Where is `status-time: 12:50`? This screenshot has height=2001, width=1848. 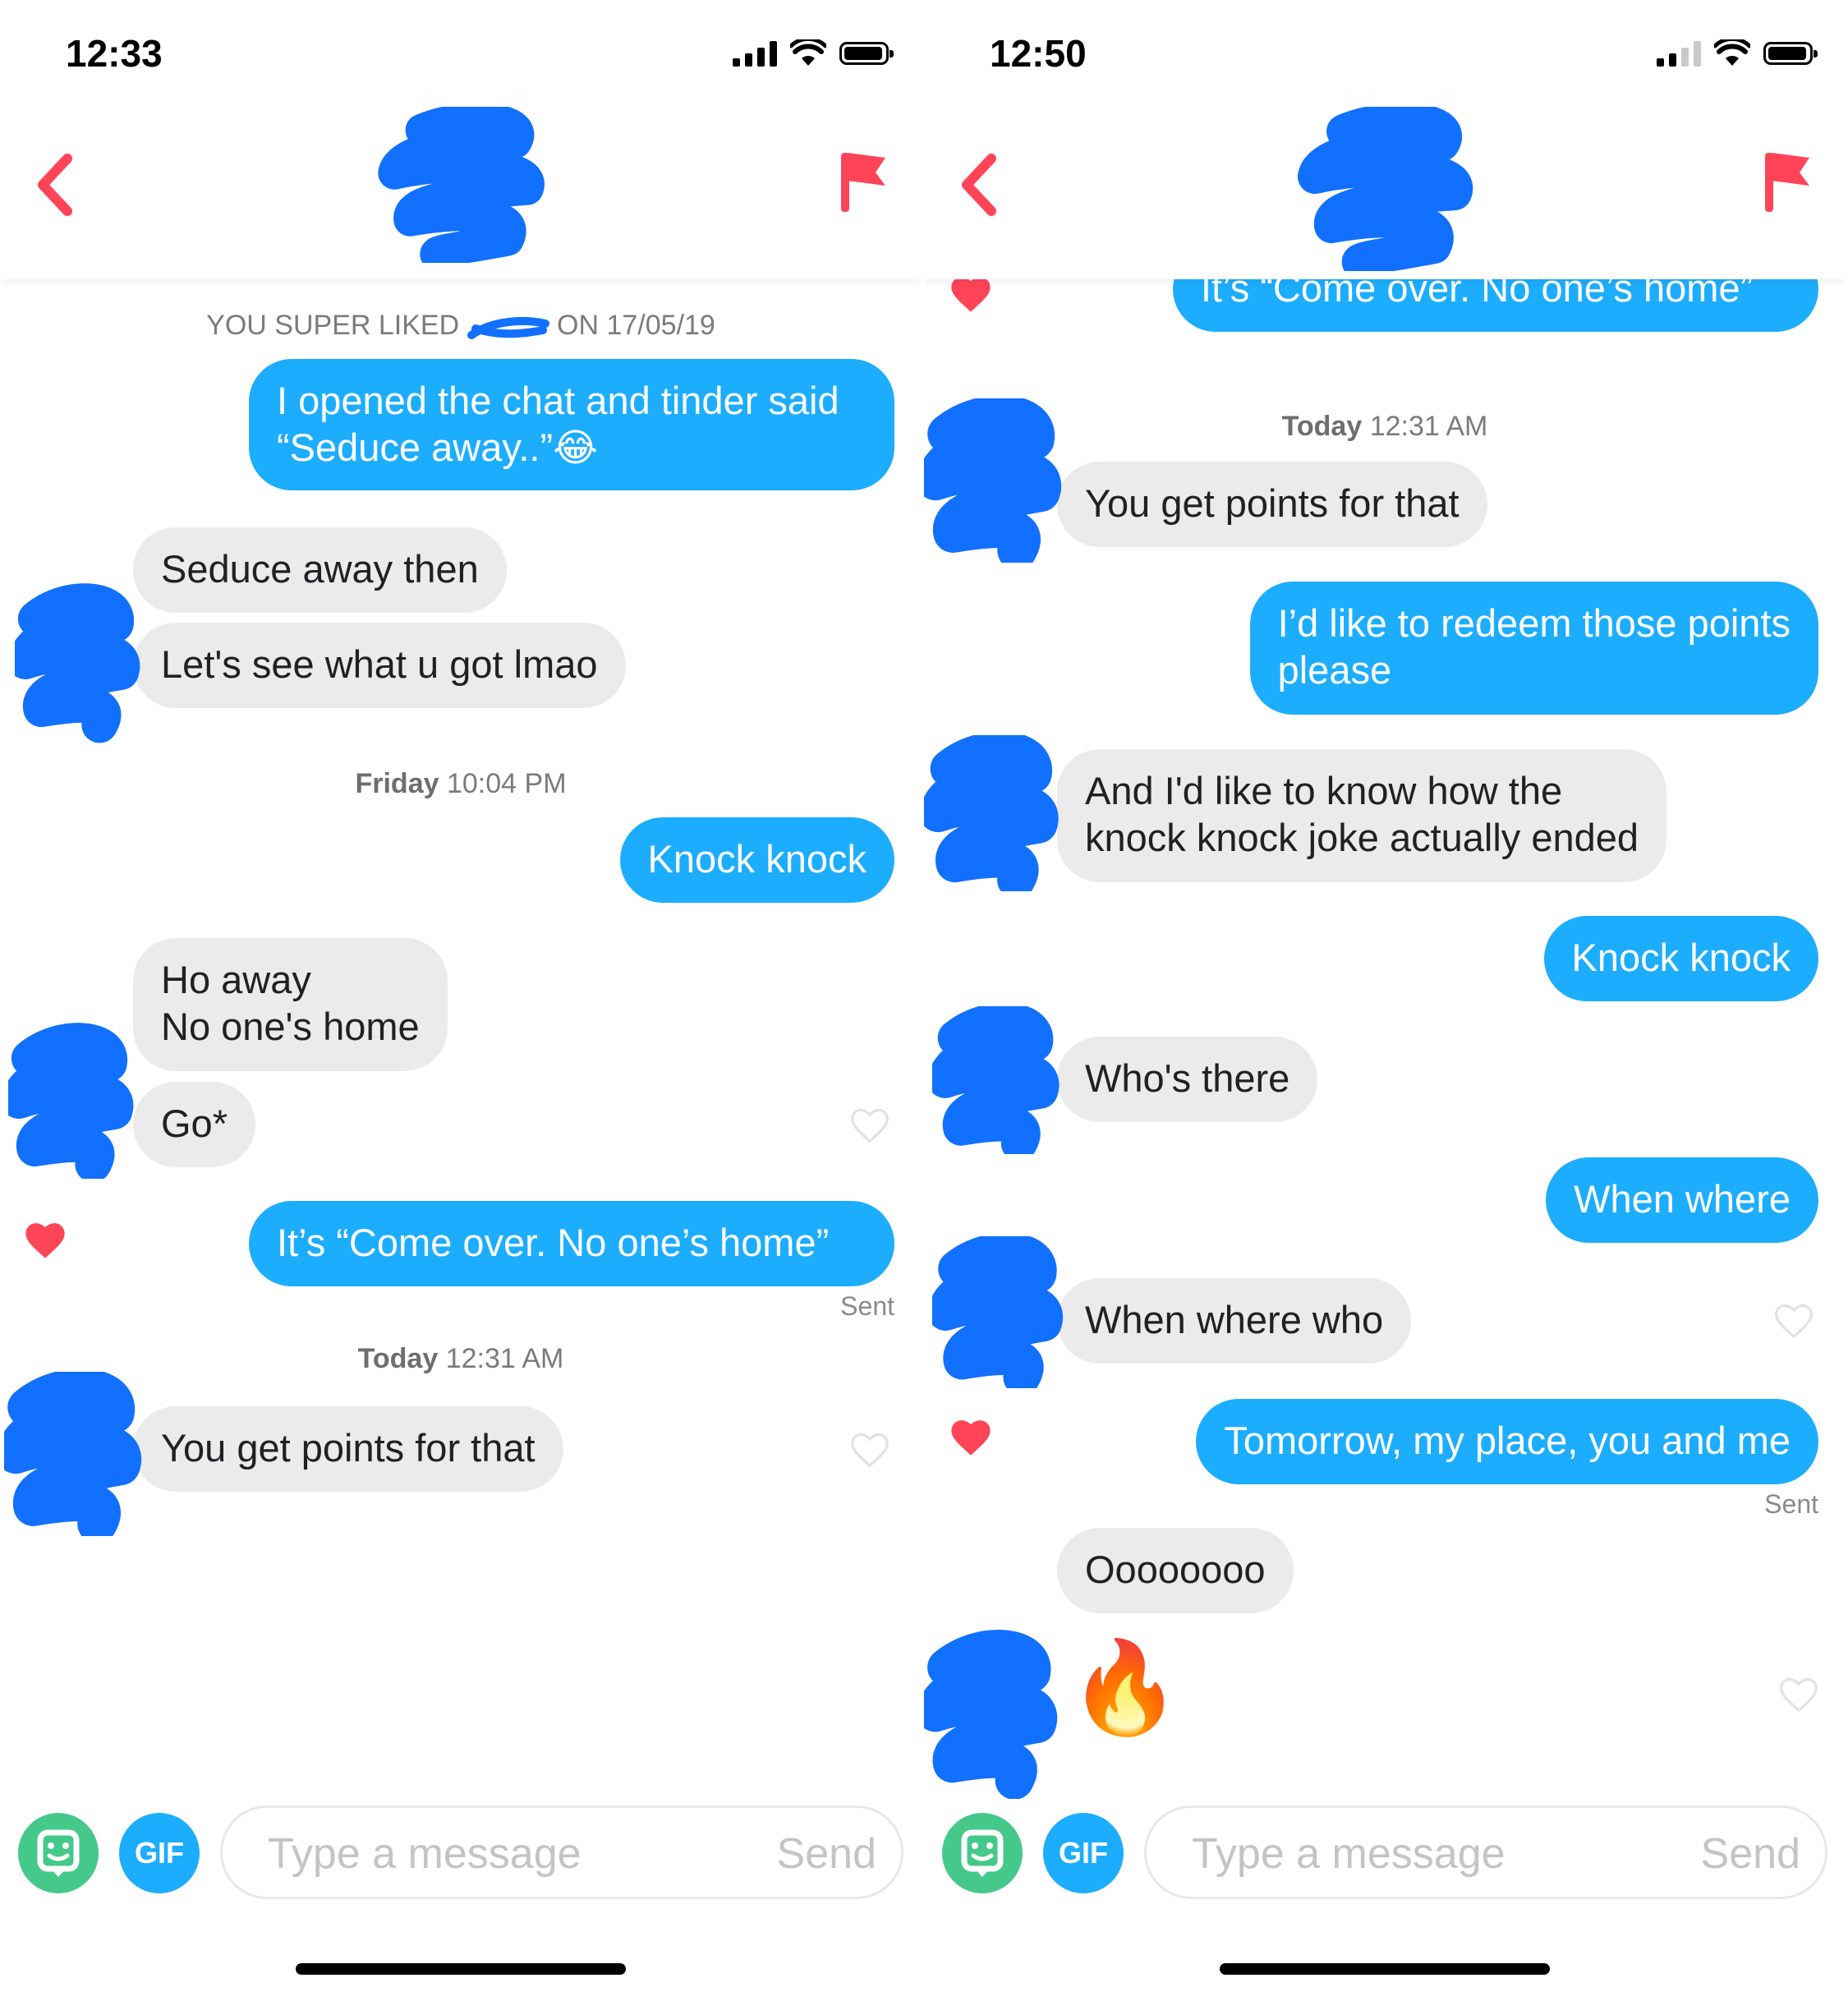
status-time: 12:50 is located at coordinates (1038, 53).